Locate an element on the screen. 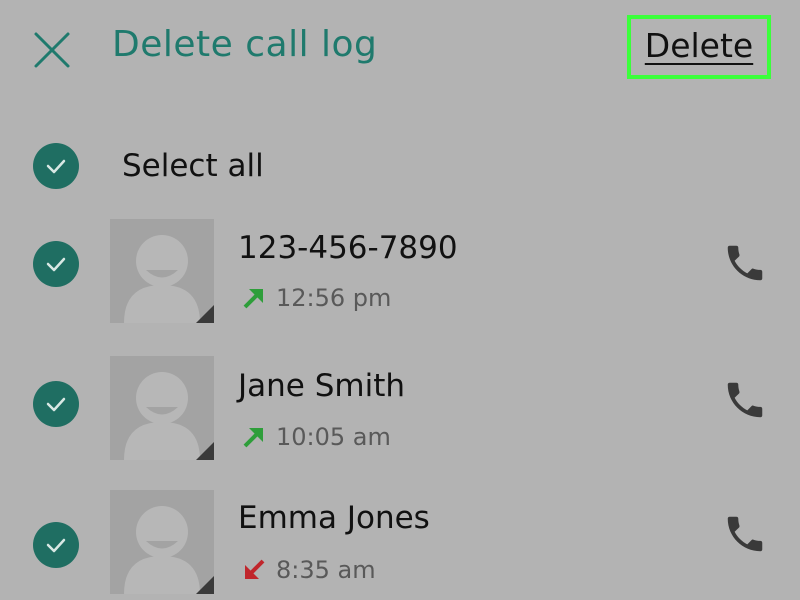  incoming-call-arrow-icon is located at coordinates (255, 569).